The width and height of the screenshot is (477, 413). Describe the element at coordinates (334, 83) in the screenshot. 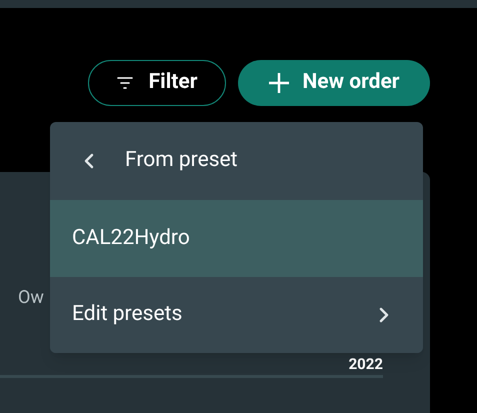

I see `new-order-button: New order` at that location.